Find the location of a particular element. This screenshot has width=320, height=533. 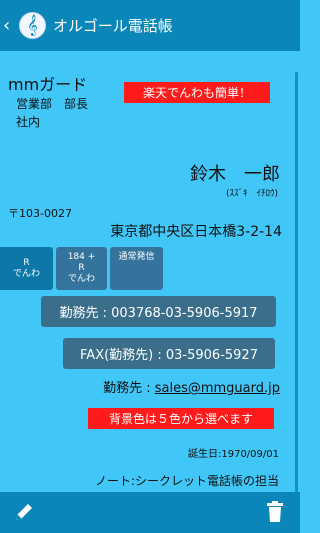

trash-icon is located at coordinates (275, 512).